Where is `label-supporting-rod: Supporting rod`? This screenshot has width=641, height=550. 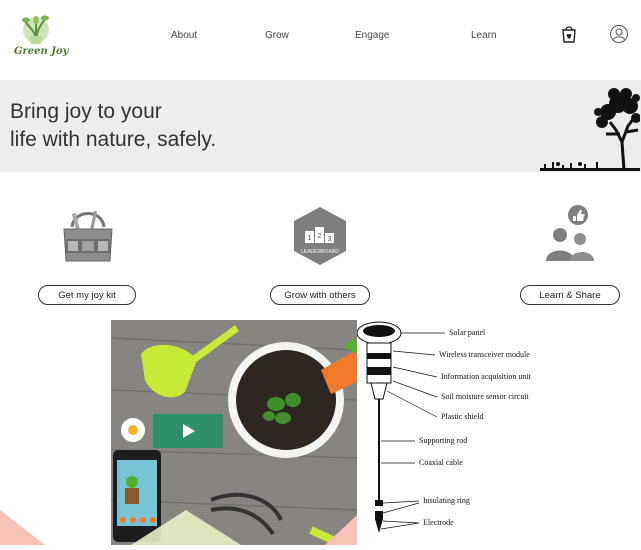
label-supporting-rod: Supporting rod is located at coordinates (443, 440).